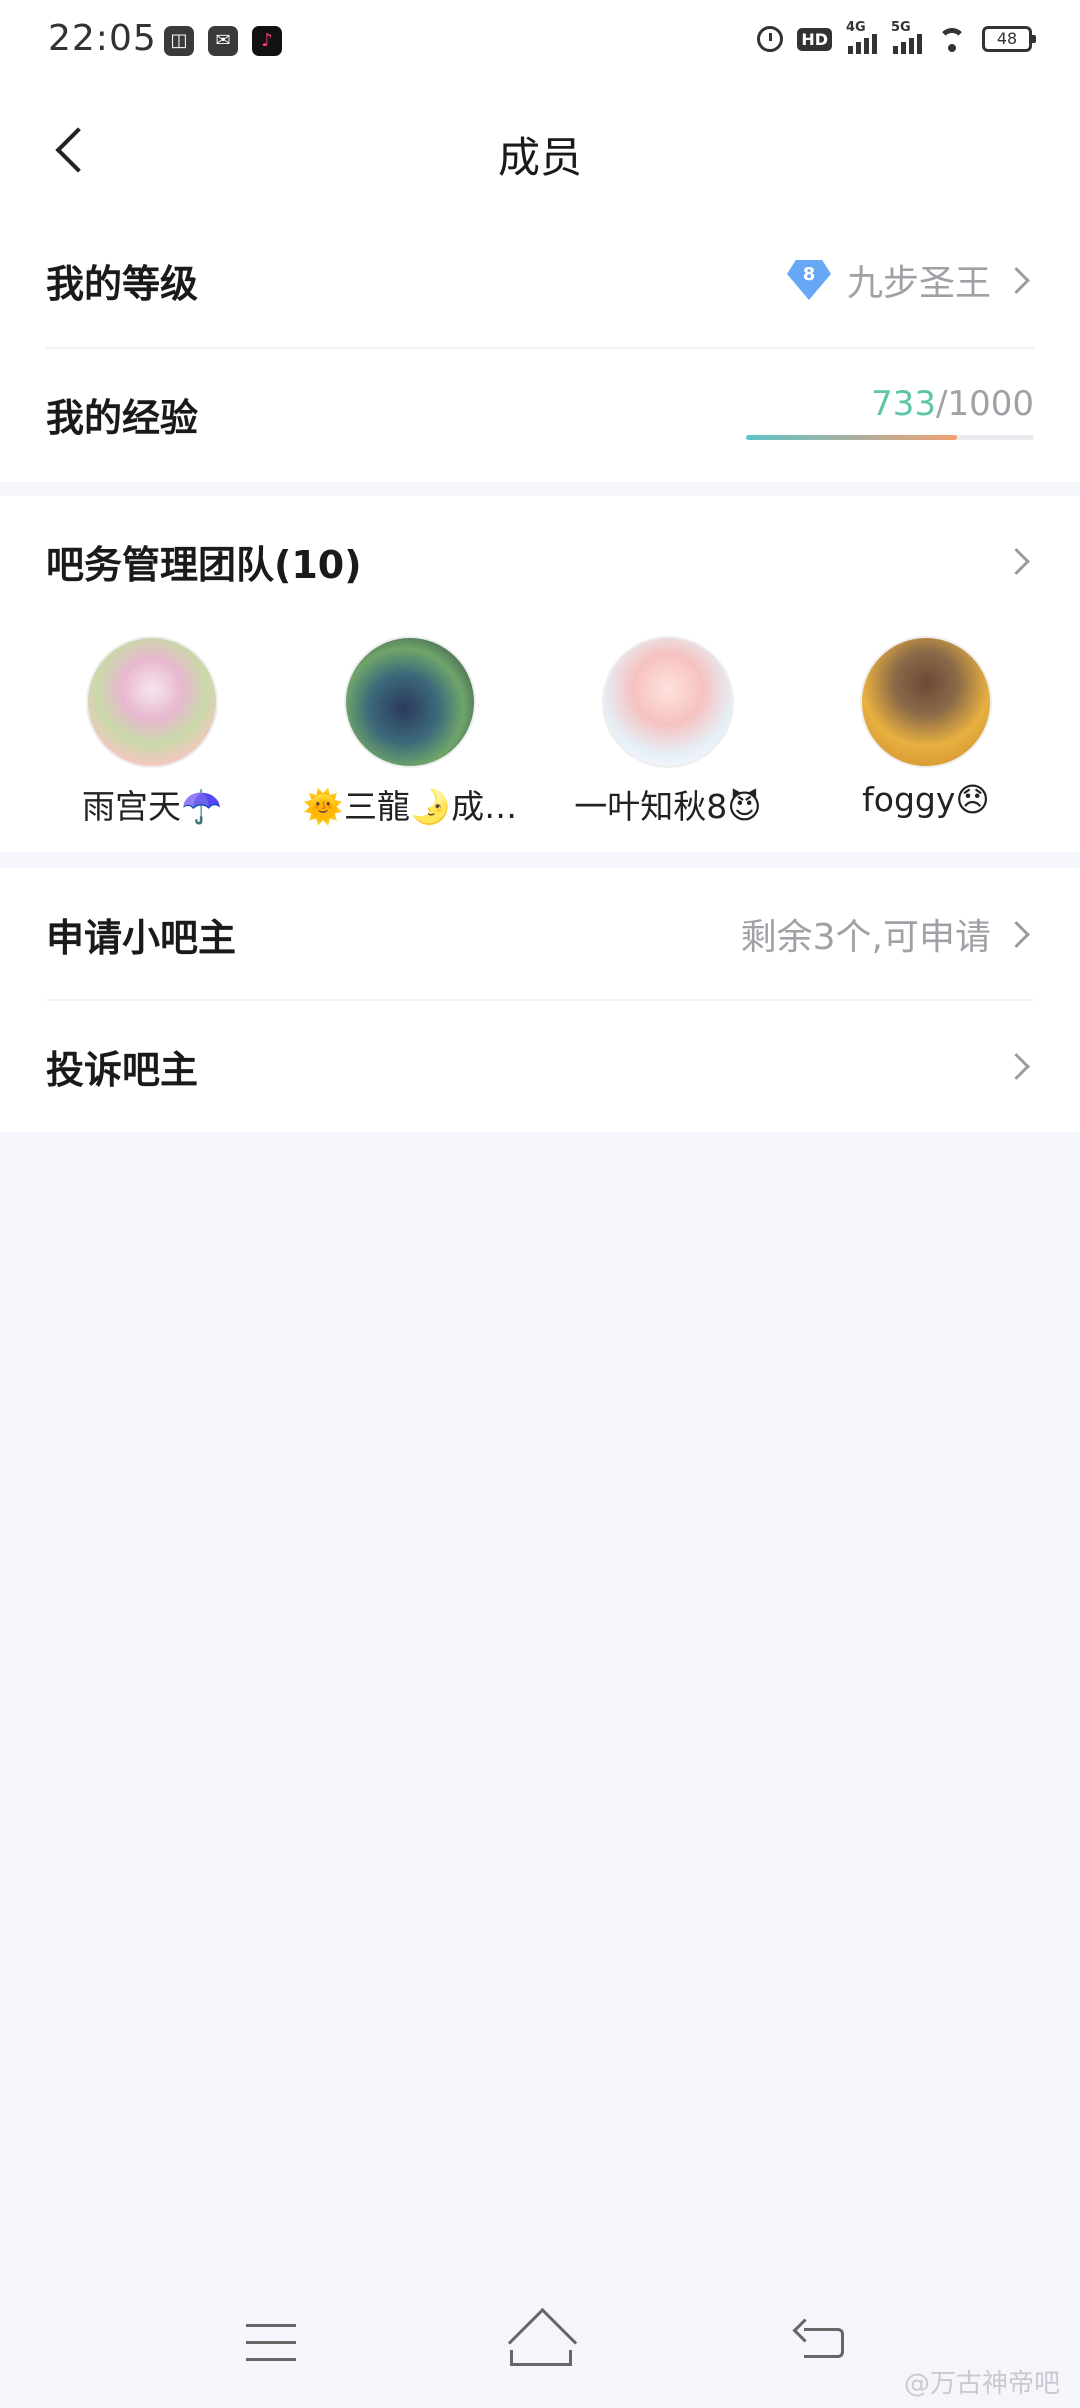 This screenshot has width=1080, height=2408. Describe the element at coordinates (668, 806) in the screenshot. I see `member-name: 一叶知秋8😈` at that location.